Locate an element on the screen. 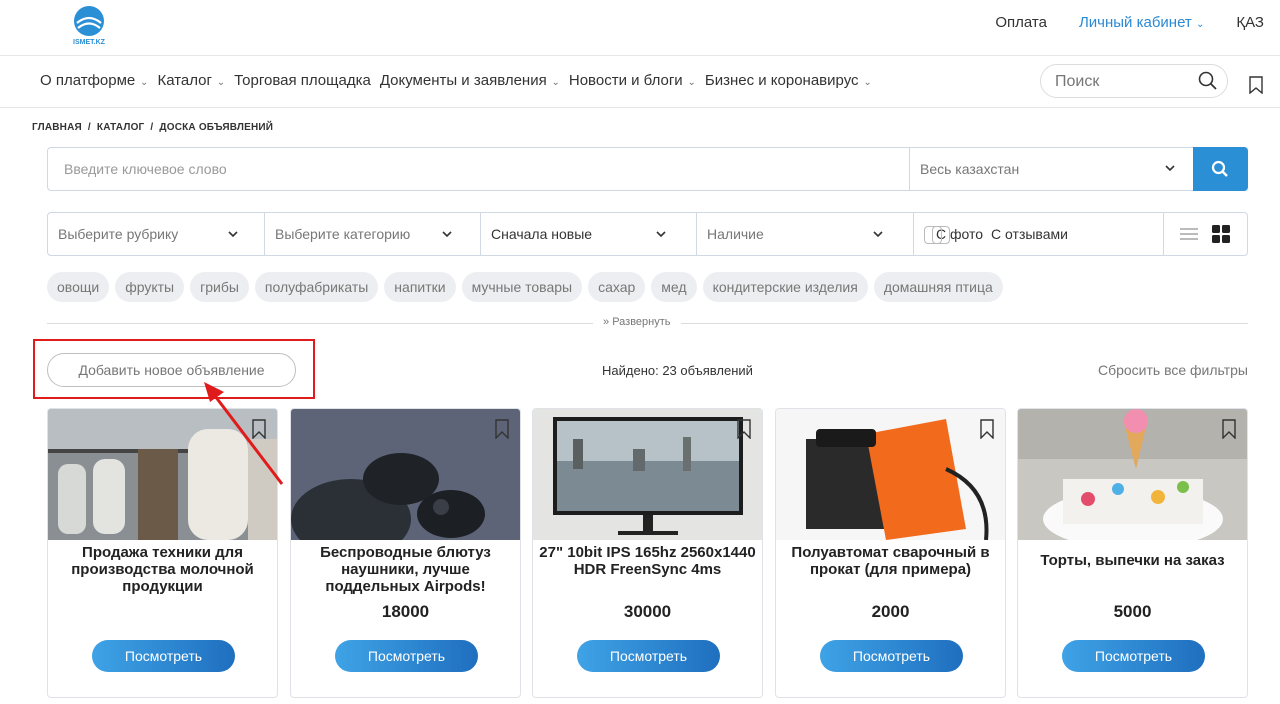  payment-link: Оплата is located at coordinates (1021, 22).